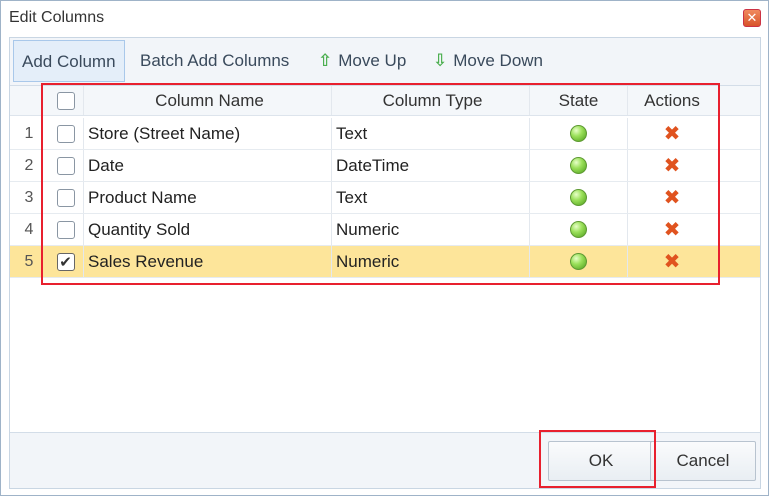 Image resolution: width=769 pixels, height=496 pixels. Describe the element at coordinates (325, 60) in the screenshot. I see `arrow-up-icon: ⇧` at that location.